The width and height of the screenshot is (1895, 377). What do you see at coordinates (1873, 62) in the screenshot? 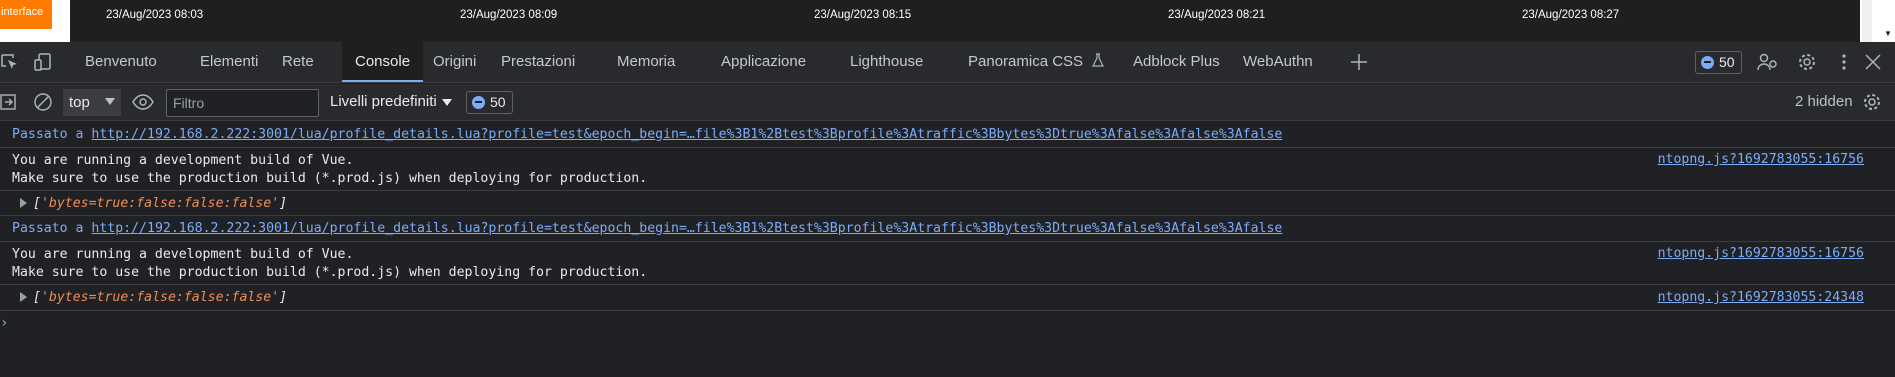
I see `close-icon` at bounding box center [1873, 62].